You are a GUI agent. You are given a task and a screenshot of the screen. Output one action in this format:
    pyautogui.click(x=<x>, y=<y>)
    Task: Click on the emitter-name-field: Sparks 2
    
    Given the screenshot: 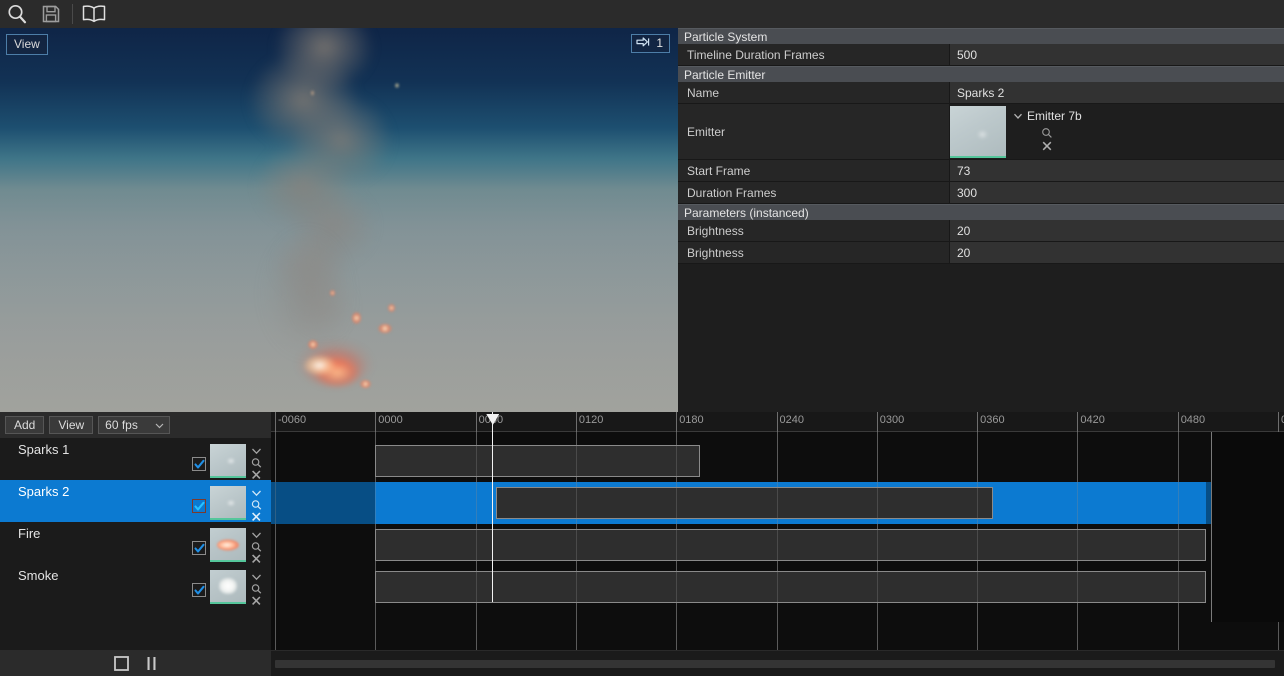 What is the action you would take?
    pyautogui.click(x=1117, y=92)
    